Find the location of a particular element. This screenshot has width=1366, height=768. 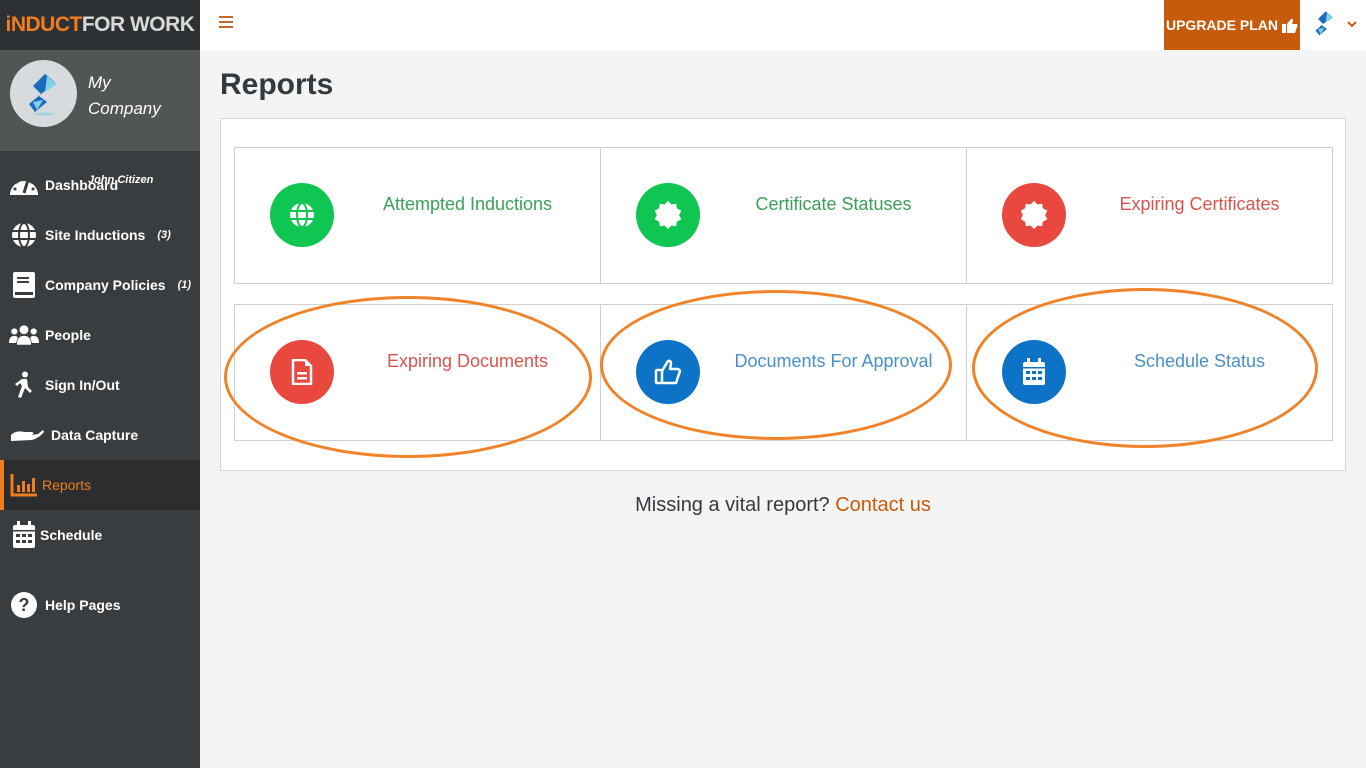

question-circle-icon: ? is located at coordinates (24, 605).